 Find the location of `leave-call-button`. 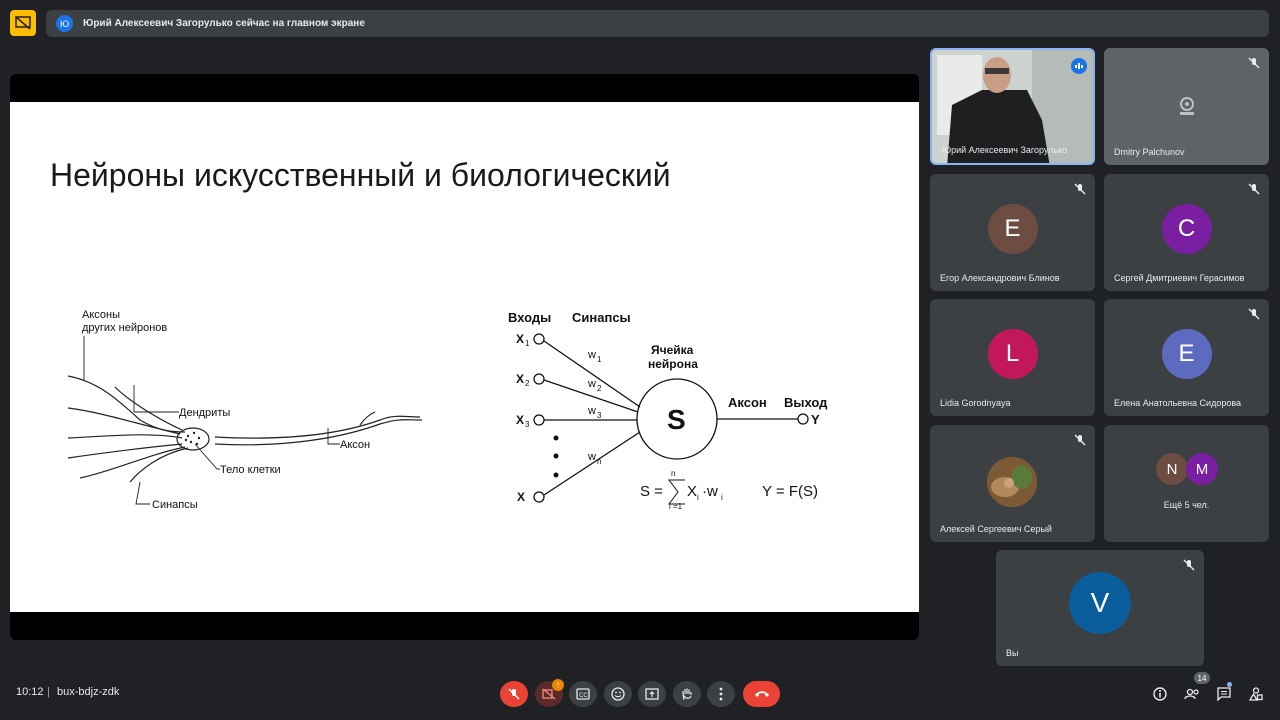

leave-call-button is located at coordinates (761, 694).